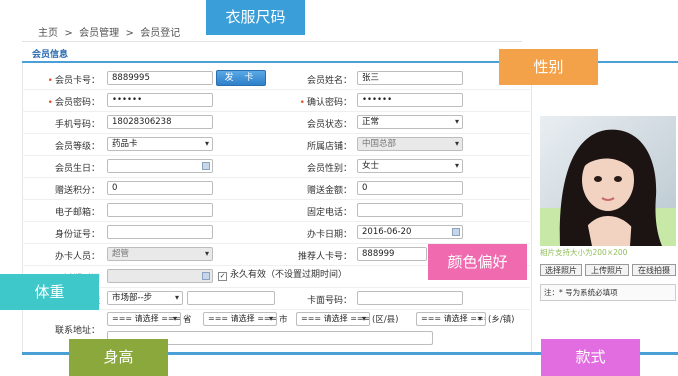  Describe the element at coordinates (118, 357) in the screenshot. I see `tag-height: 身高` at that location.